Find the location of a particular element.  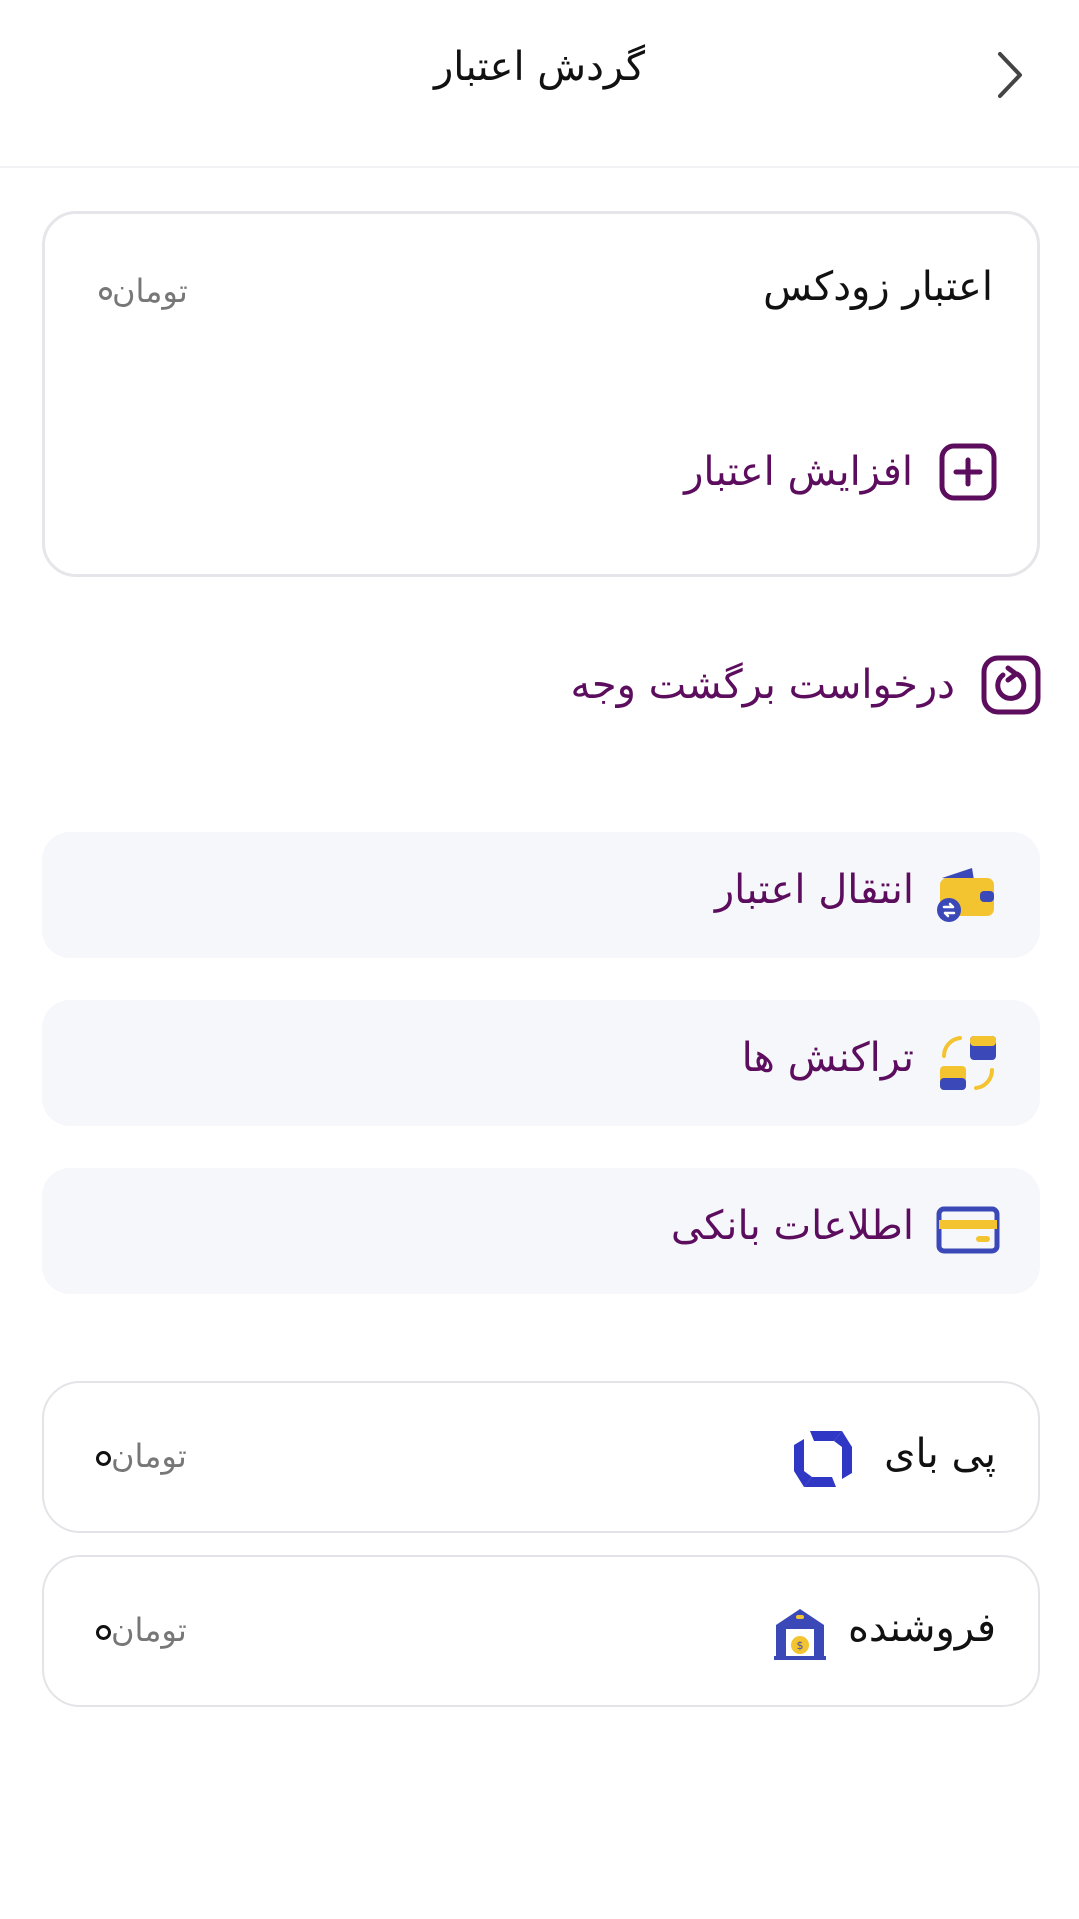

balance-card-paybuy: پی بای تومان is located at coordinates (541, 1457).